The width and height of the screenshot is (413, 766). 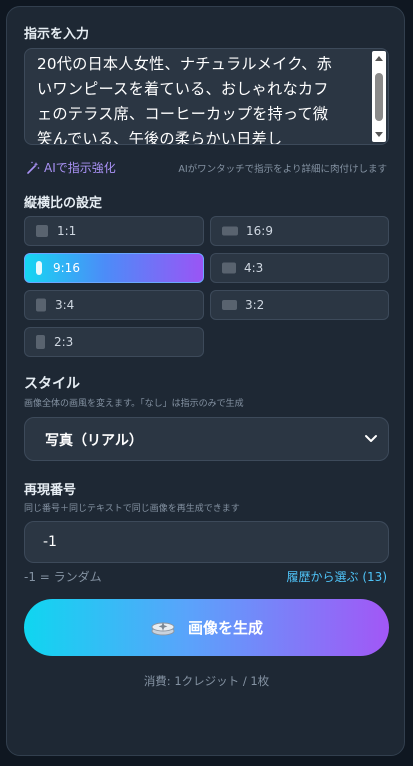 What do you see at coordinates (337, 576) in the screenshot?
I see `history-link: 履歴から選ぶ (13)` at bounding box center [337, 576].